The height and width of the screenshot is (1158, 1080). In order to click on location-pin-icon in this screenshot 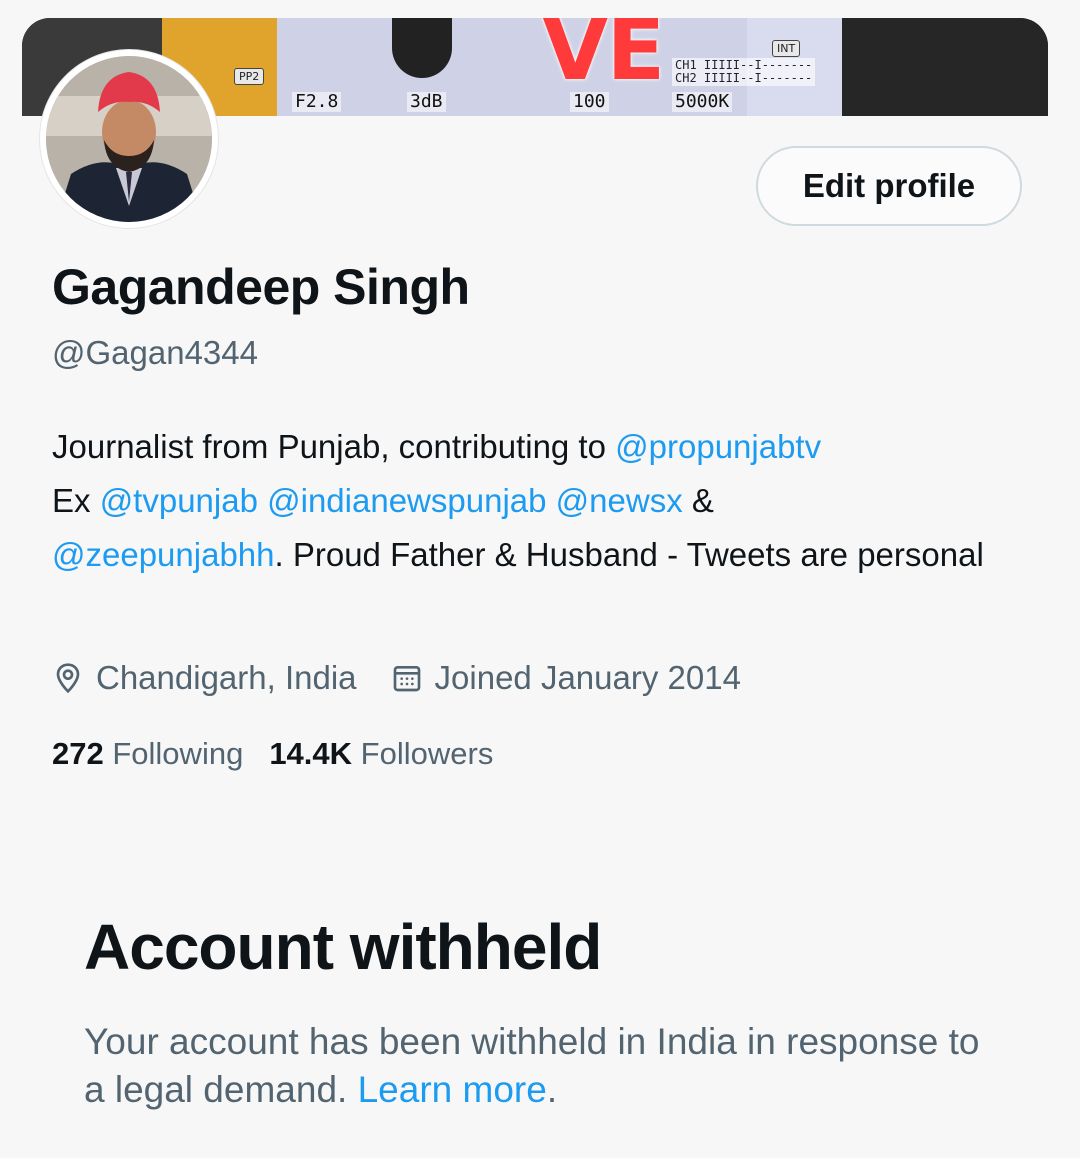, I will do `click(68, 678)`.